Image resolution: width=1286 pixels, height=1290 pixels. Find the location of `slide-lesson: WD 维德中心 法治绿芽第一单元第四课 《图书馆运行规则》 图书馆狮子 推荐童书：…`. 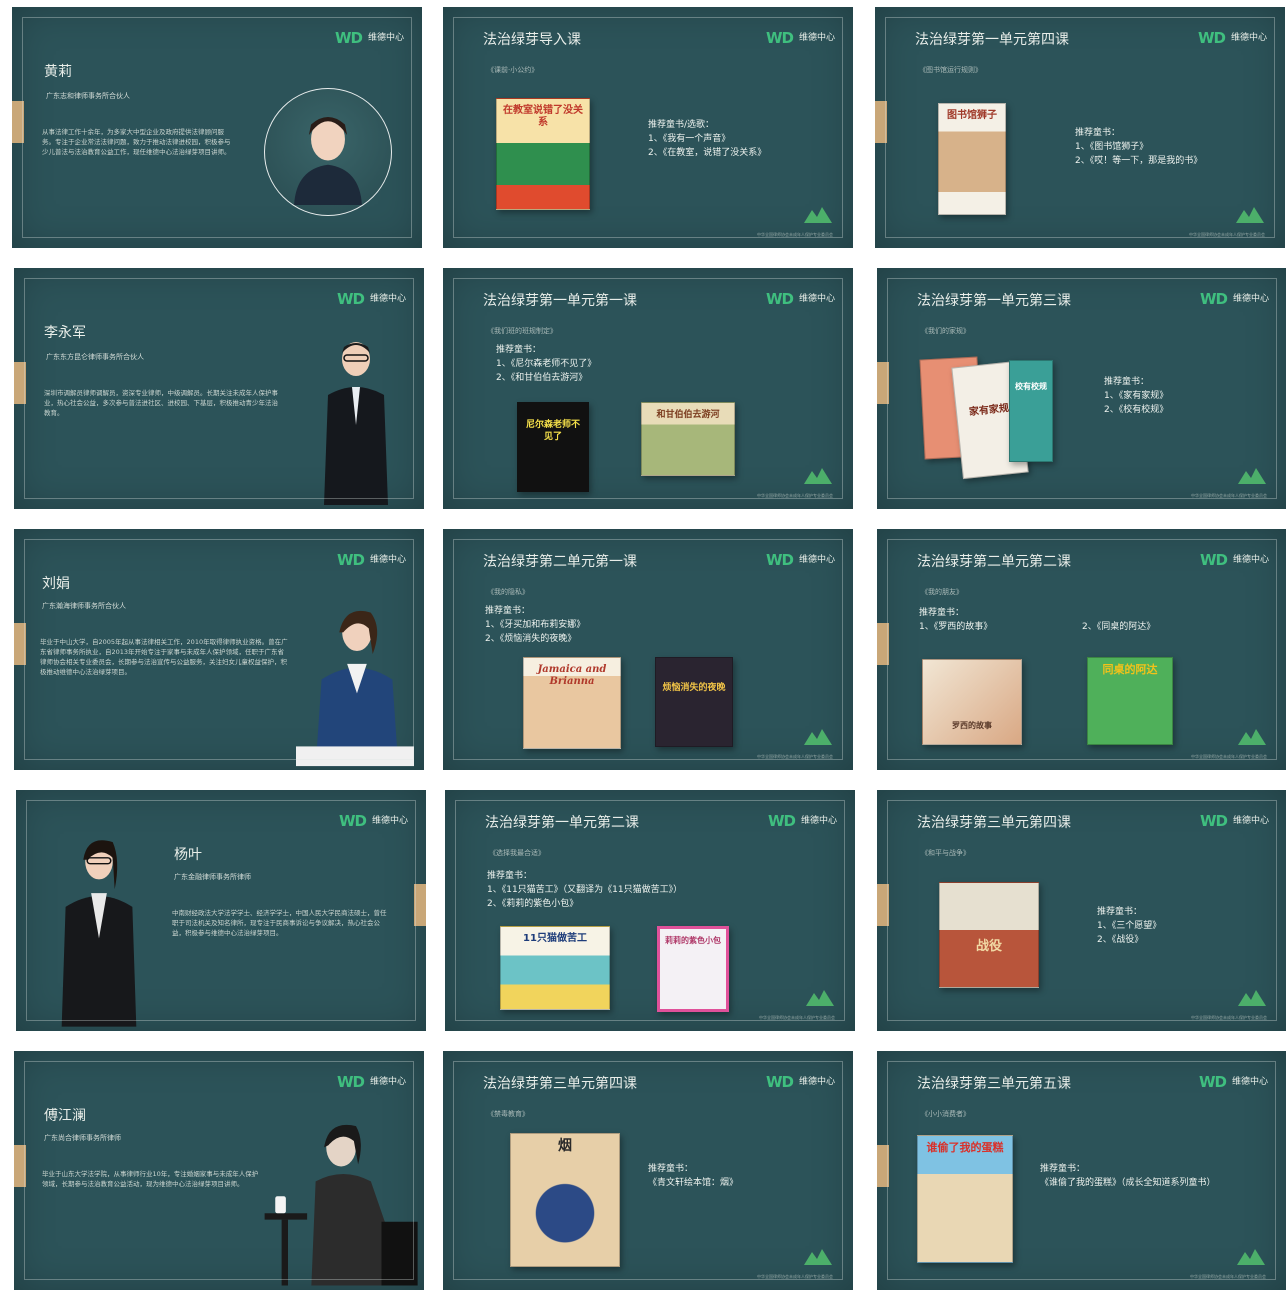

slide-lesson: WD 维德中心 法治绿芽第一单元第四课 《图书馆运行规则》 图书馆狮子 推荐童书：… is located at coordinates (1080, 127).